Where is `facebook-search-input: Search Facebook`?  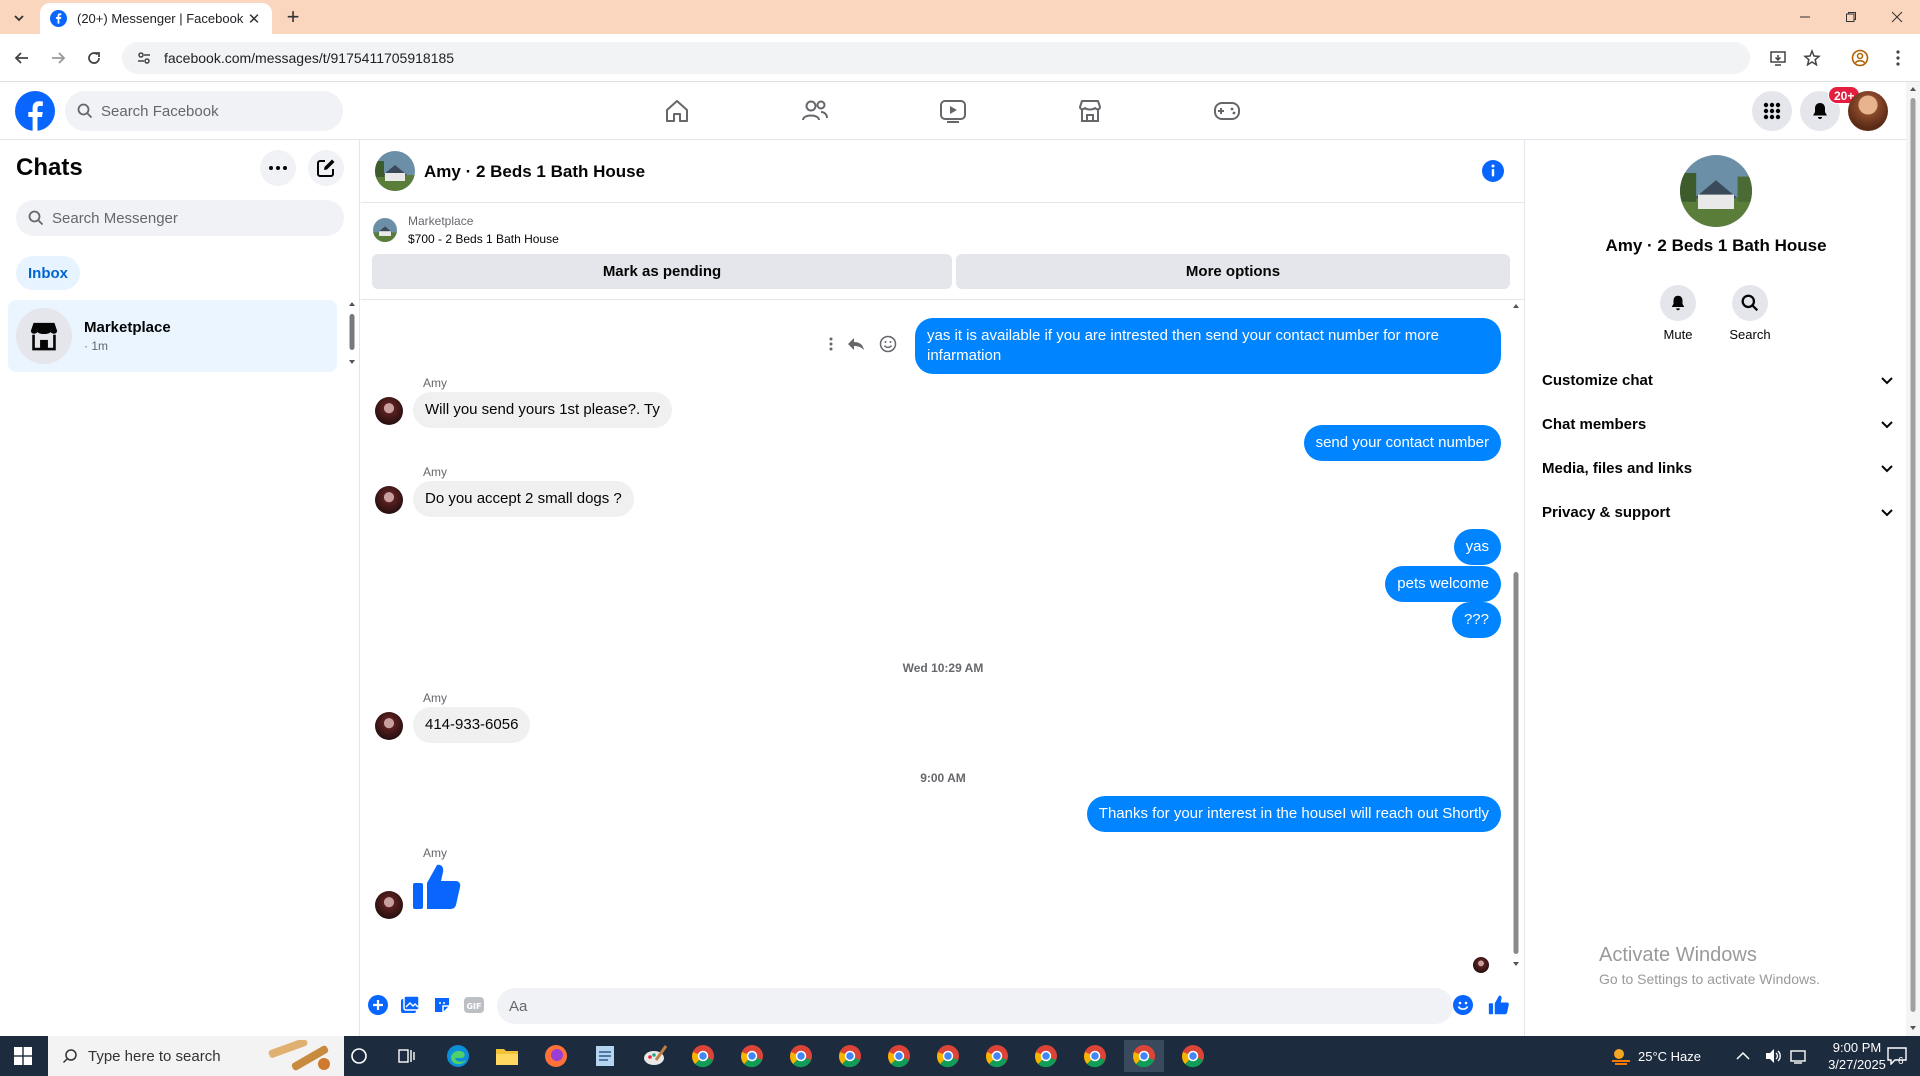 facebook-search-input: Search Facebook is located at coordinates (204, 111).